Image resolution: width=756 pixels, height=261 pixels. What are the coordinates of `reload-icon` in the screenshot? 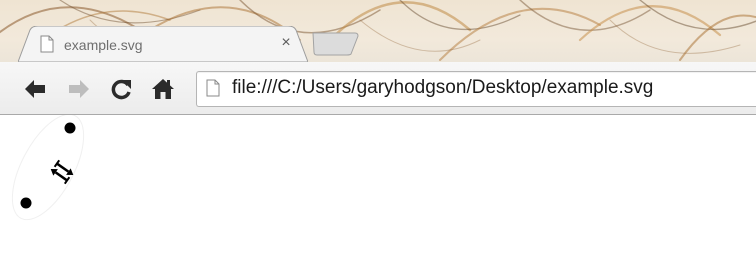 It's located at (121, 89).